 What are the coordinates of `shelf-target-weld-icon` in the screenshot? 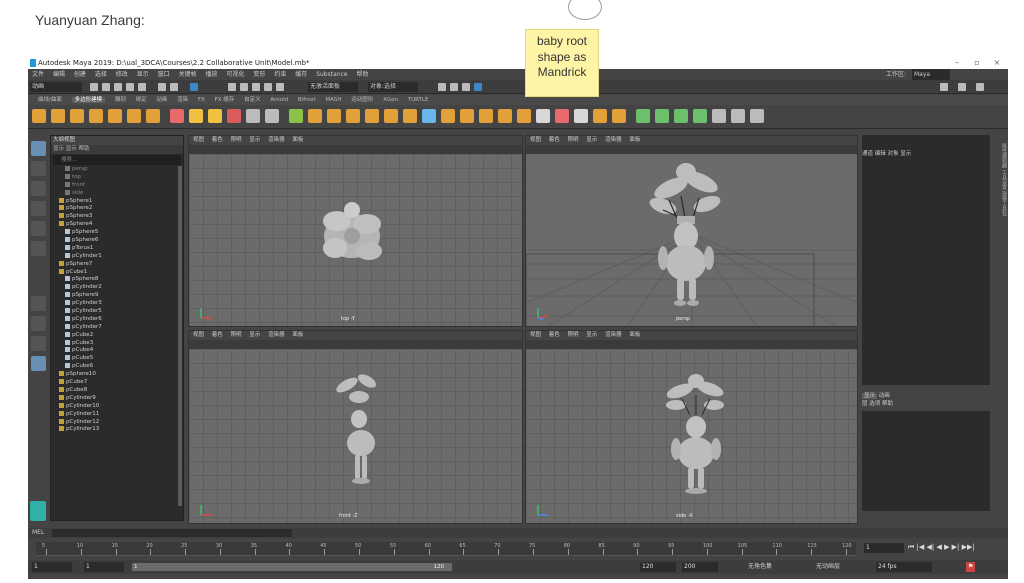 It's located at (448, 116).